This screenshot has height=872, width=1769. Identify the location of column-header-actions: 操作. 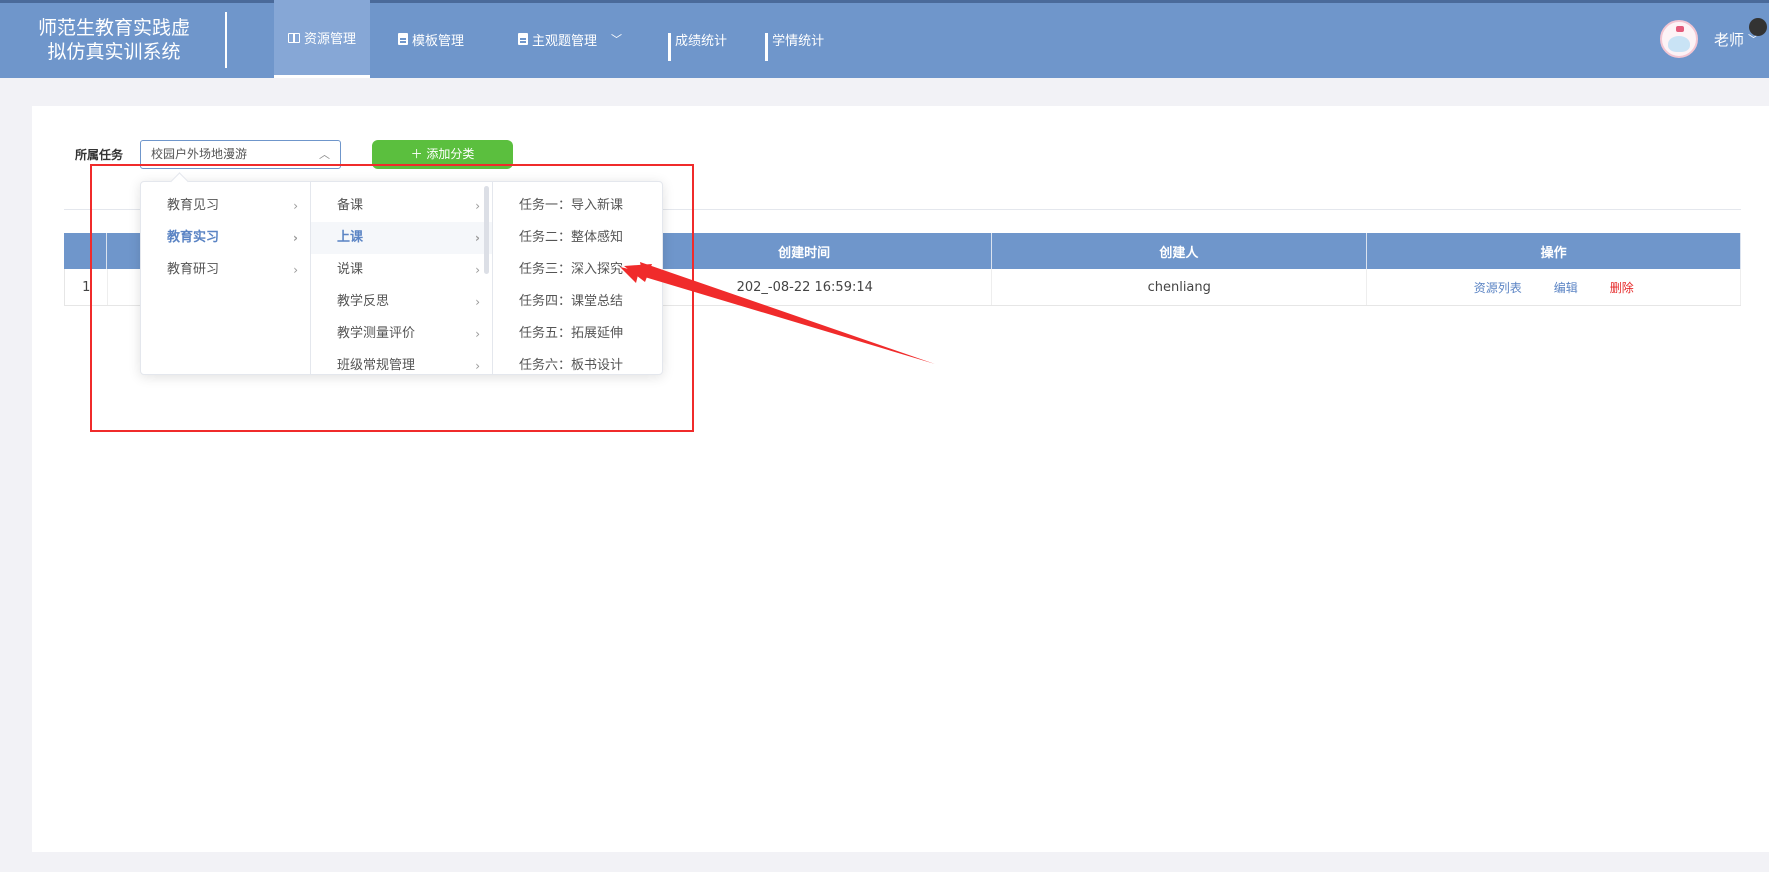
(1554, 251).